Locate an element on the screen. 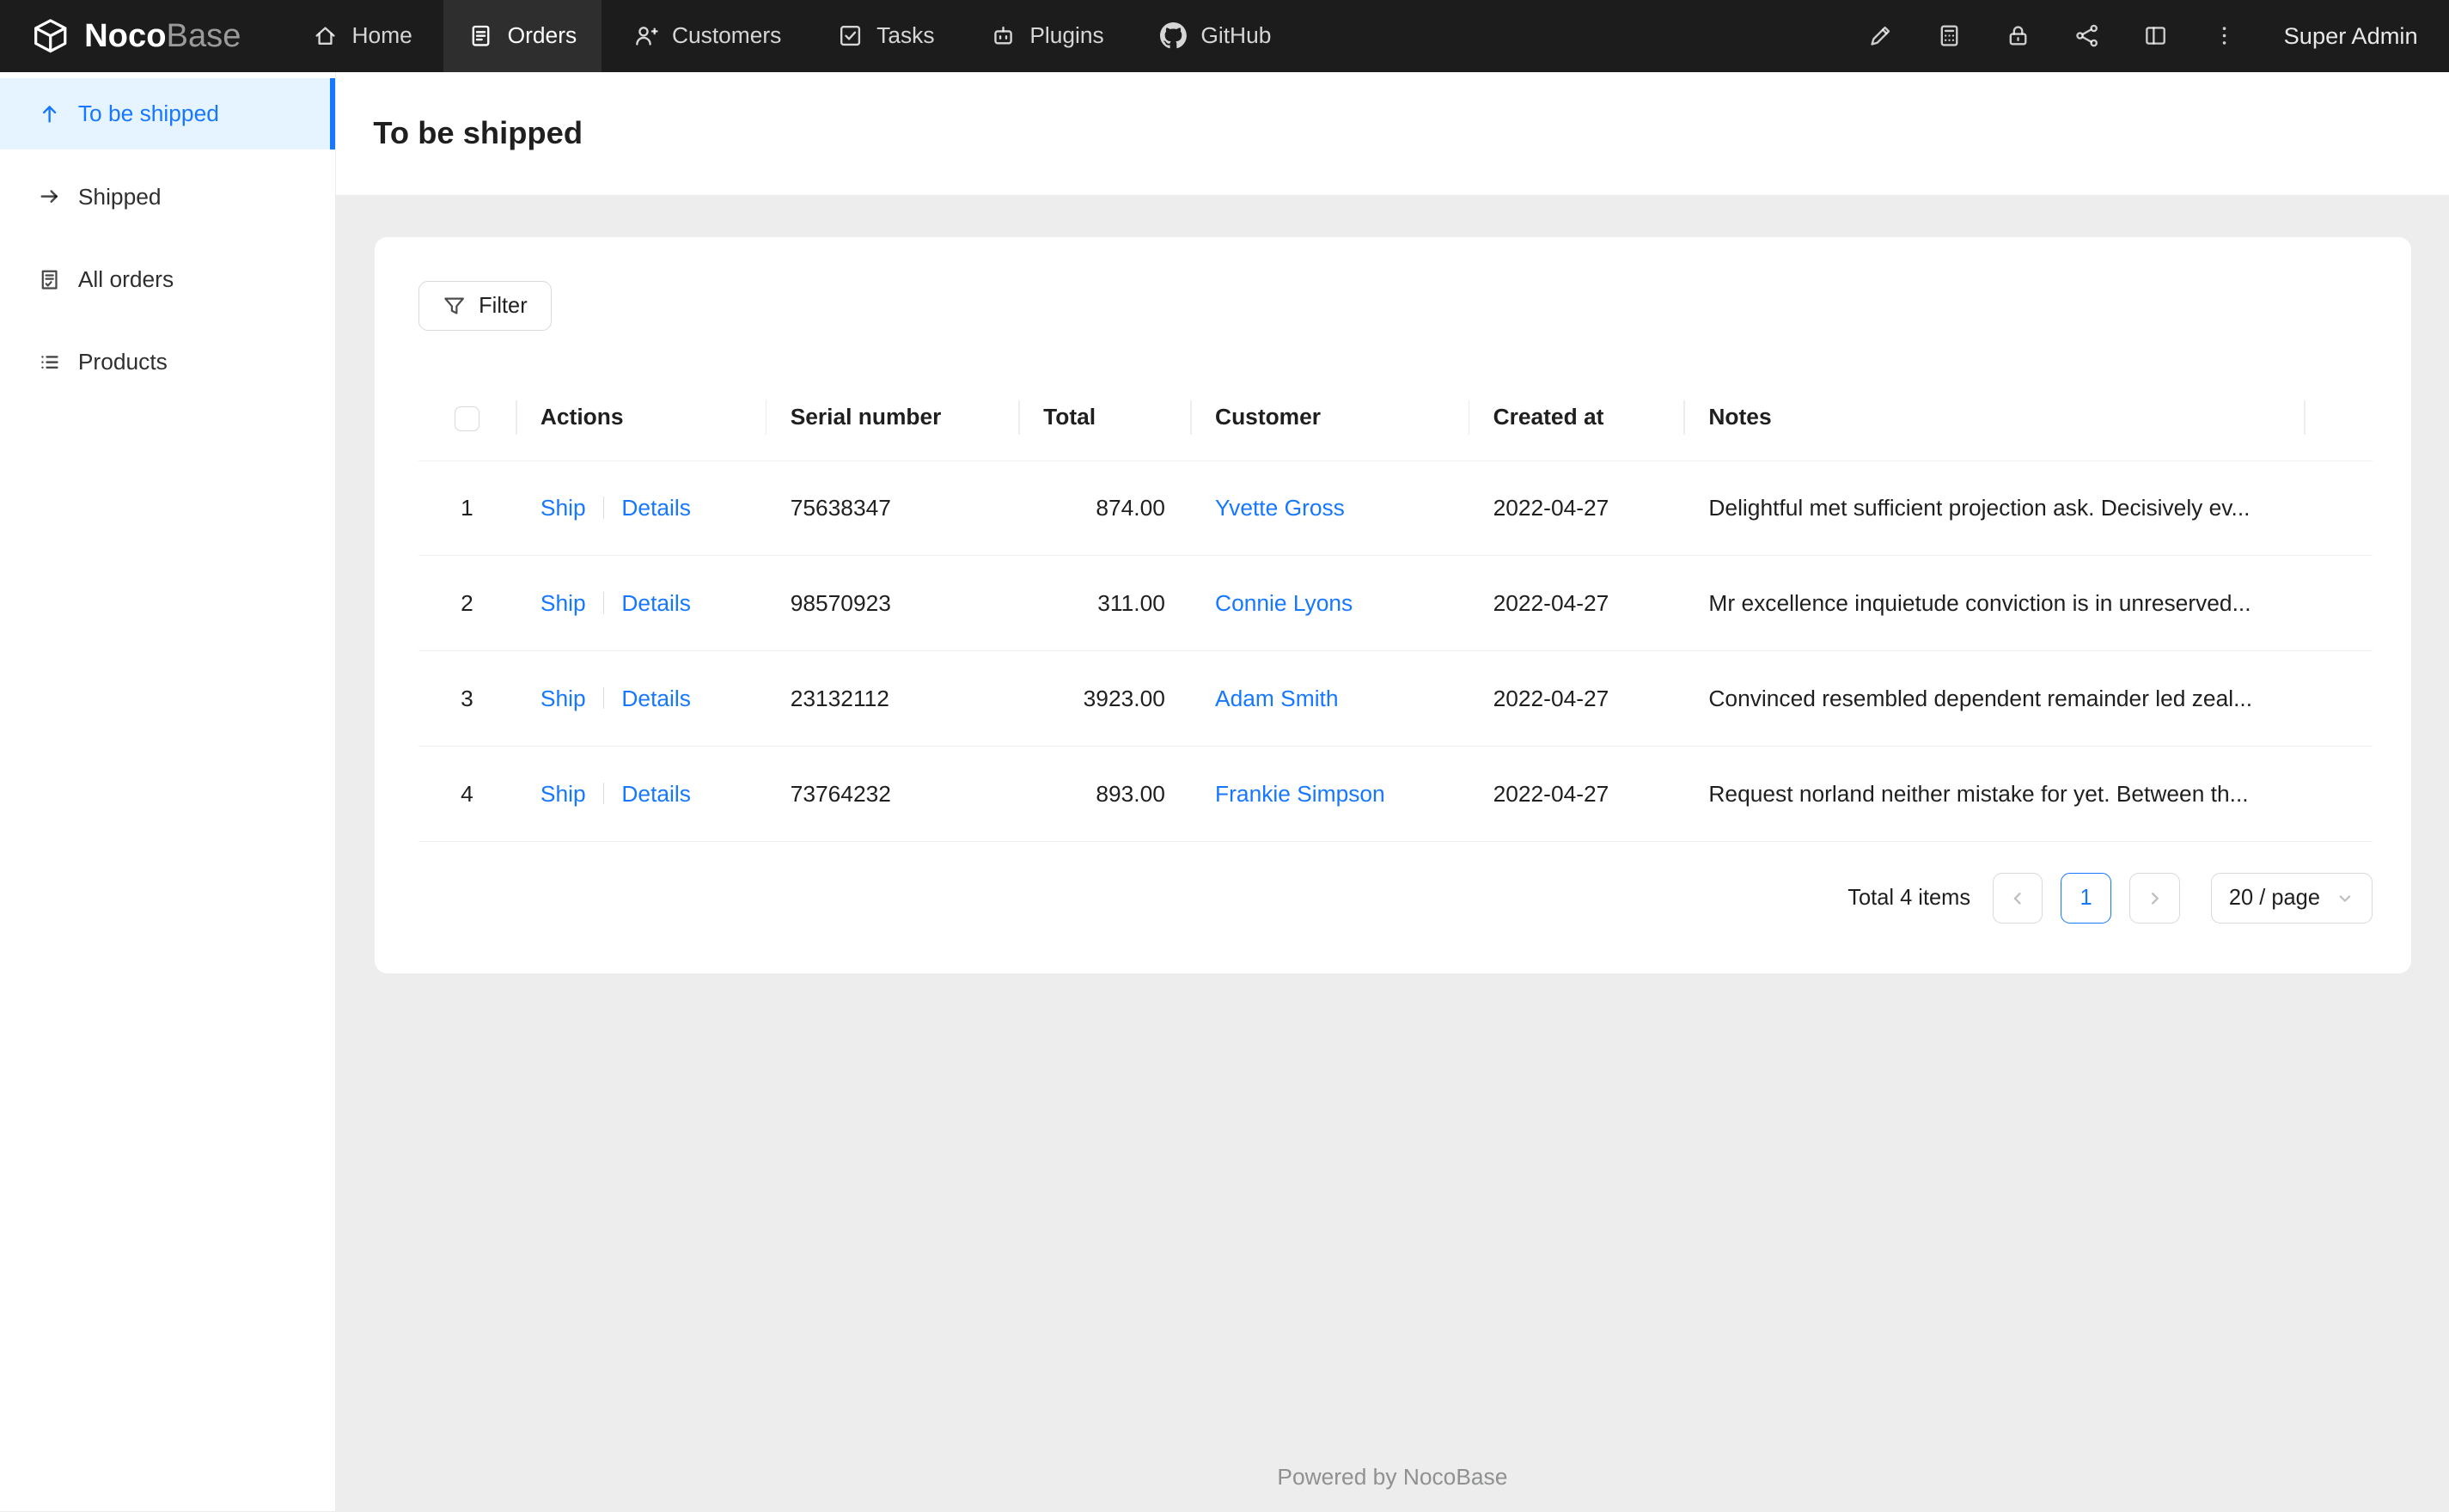 The image size is (2449, 1512). page-header: To be shipped is located at coordinates (1392, 133).